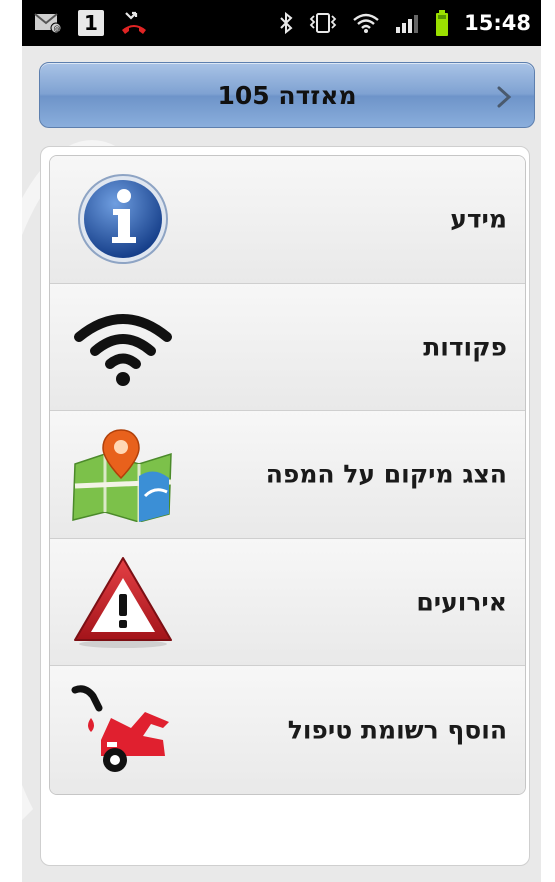  What do you see at coordinates (123, 474) in the screenshot?
I see `map-pin-icon` at bounding box center [123, 474].